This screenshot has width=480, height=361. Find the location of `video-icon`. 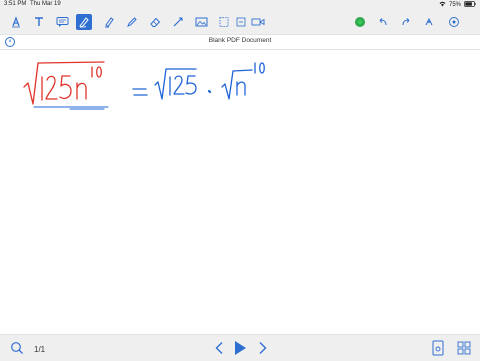

video-icon is located at coordinates (258, 22).